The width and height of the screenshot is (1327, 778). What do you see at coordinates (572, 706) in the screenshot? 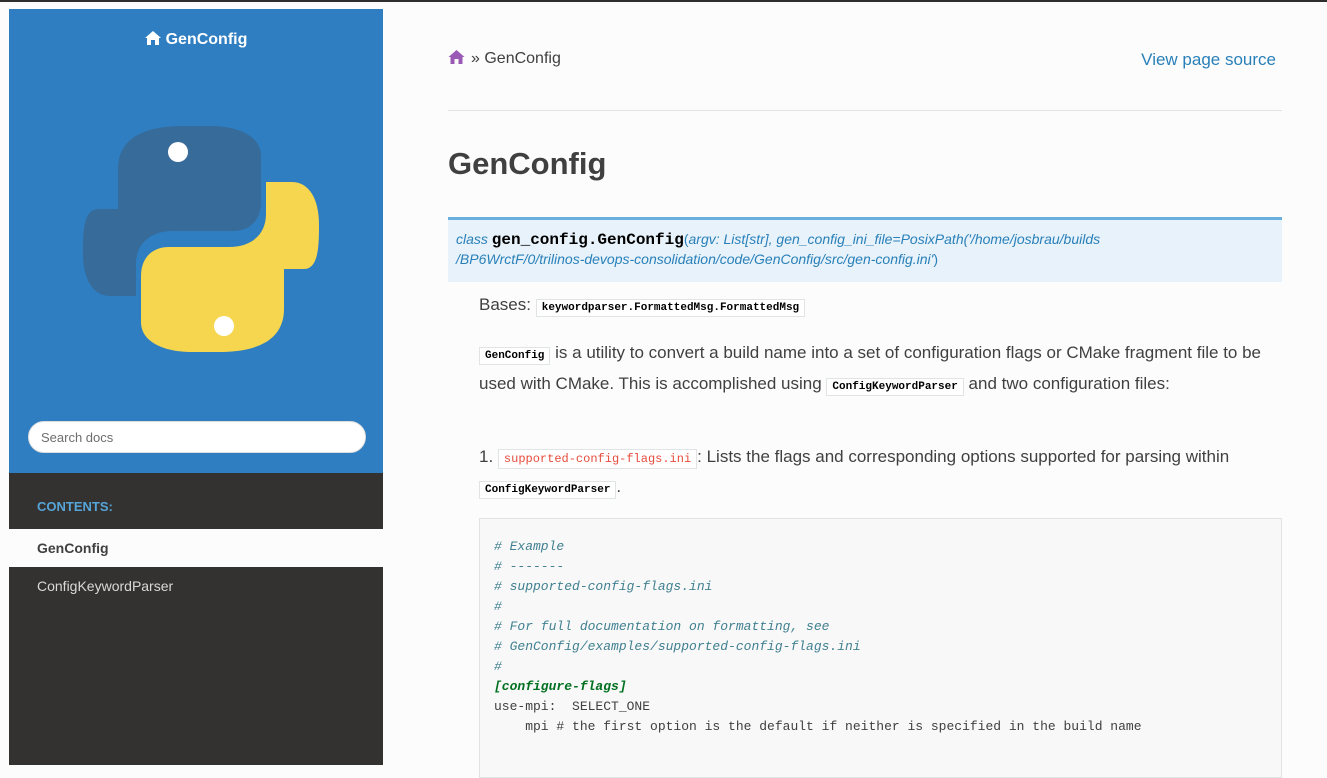
I see `code-line: use-mpi: SELECT_ONE` at bounding box center [572, 706].